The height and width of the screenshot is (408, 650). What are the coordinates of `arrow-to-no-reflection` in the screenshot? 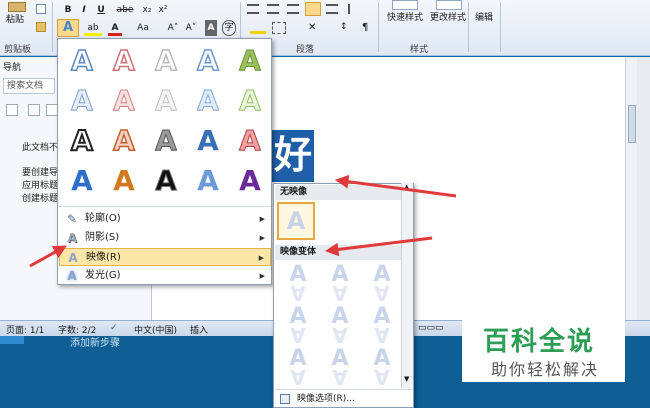 It's located at (402, 189).